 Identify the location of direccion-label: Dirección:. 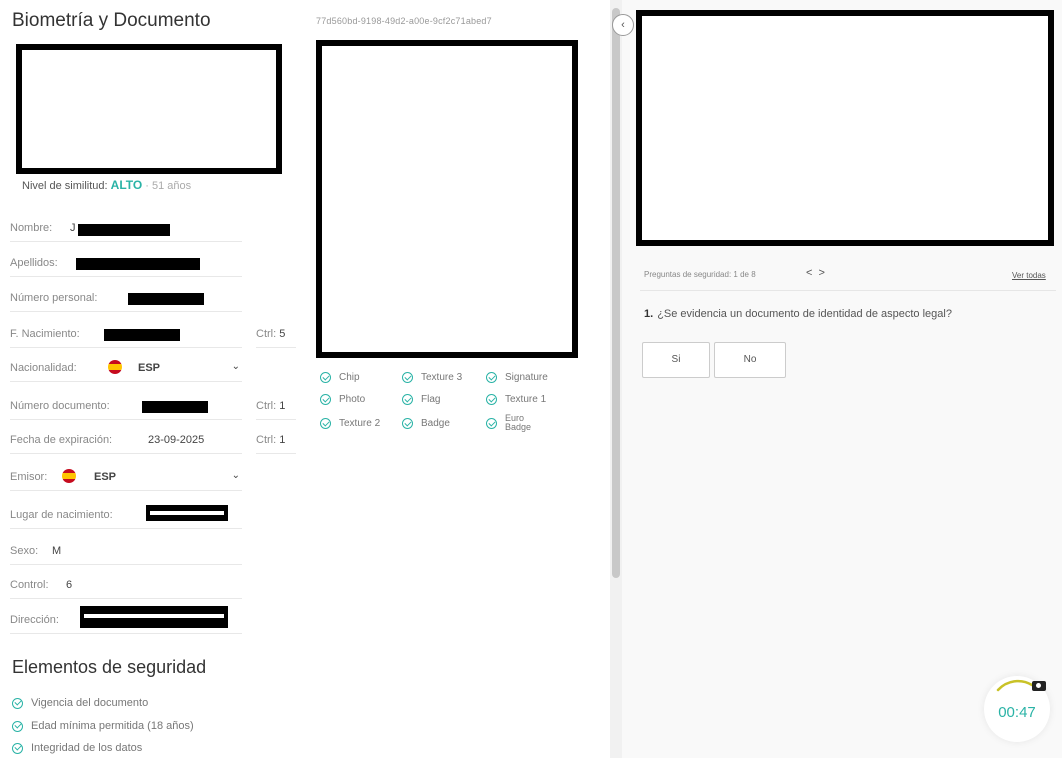
(34, 620).